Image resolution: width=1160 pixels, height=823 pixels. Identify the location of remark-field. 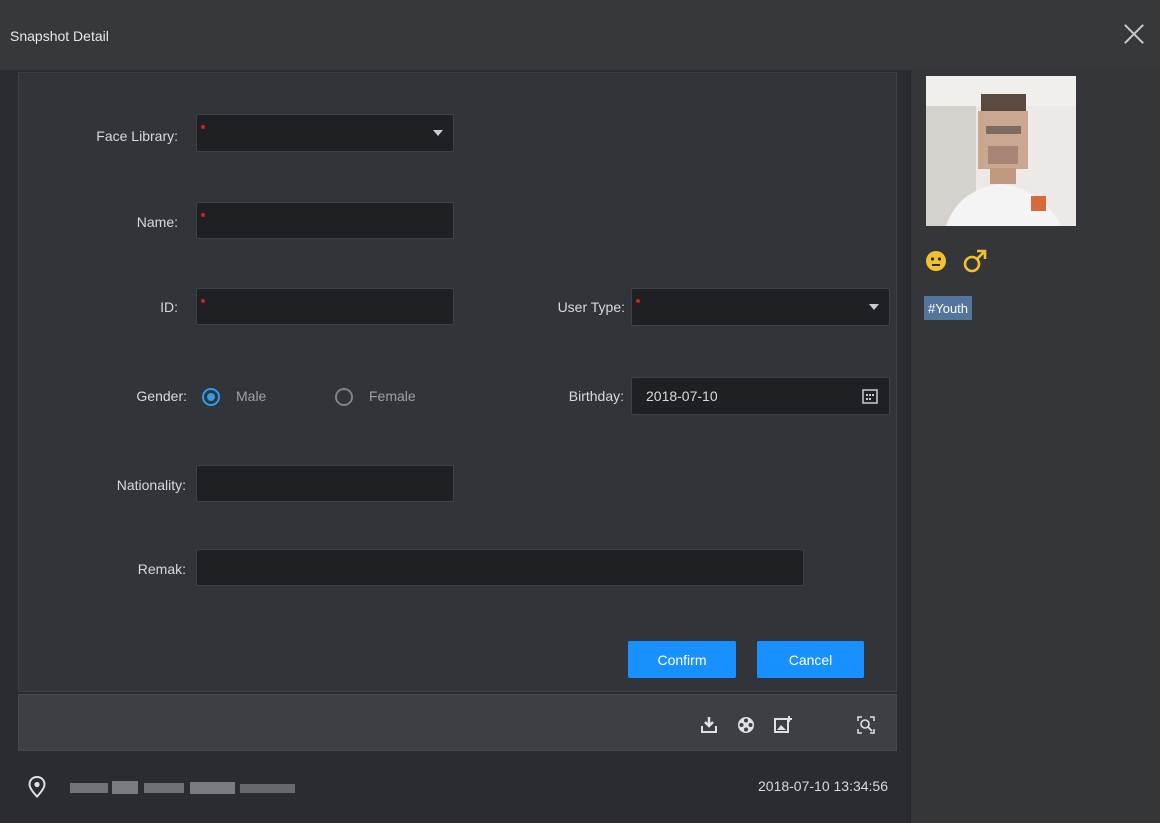
(500, 567).